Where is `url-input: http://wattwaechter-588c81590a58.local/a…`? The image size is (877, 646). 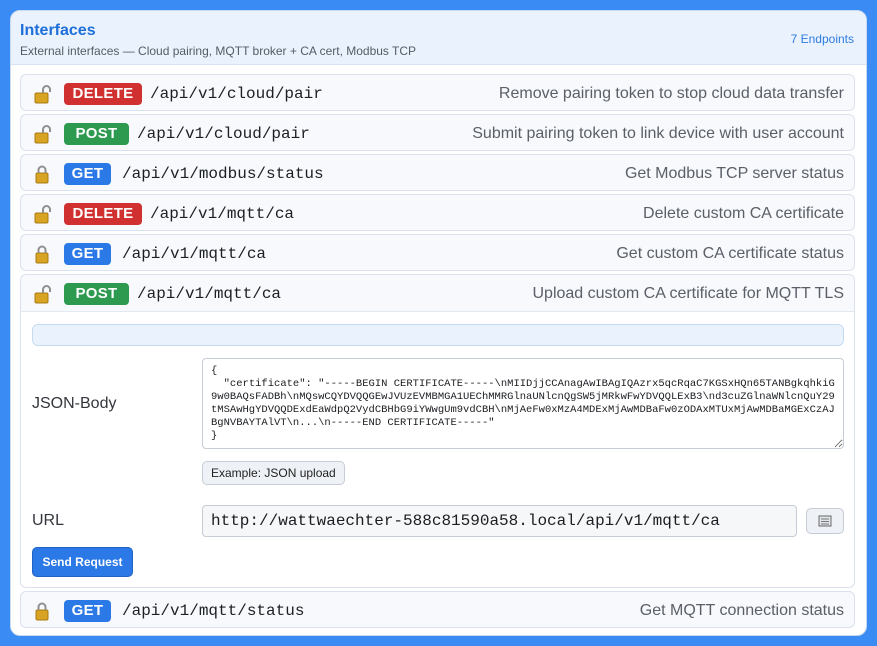
url-input: http://wattwaechter-588c81590a58.local/a… is located at coordinates (499, 521).